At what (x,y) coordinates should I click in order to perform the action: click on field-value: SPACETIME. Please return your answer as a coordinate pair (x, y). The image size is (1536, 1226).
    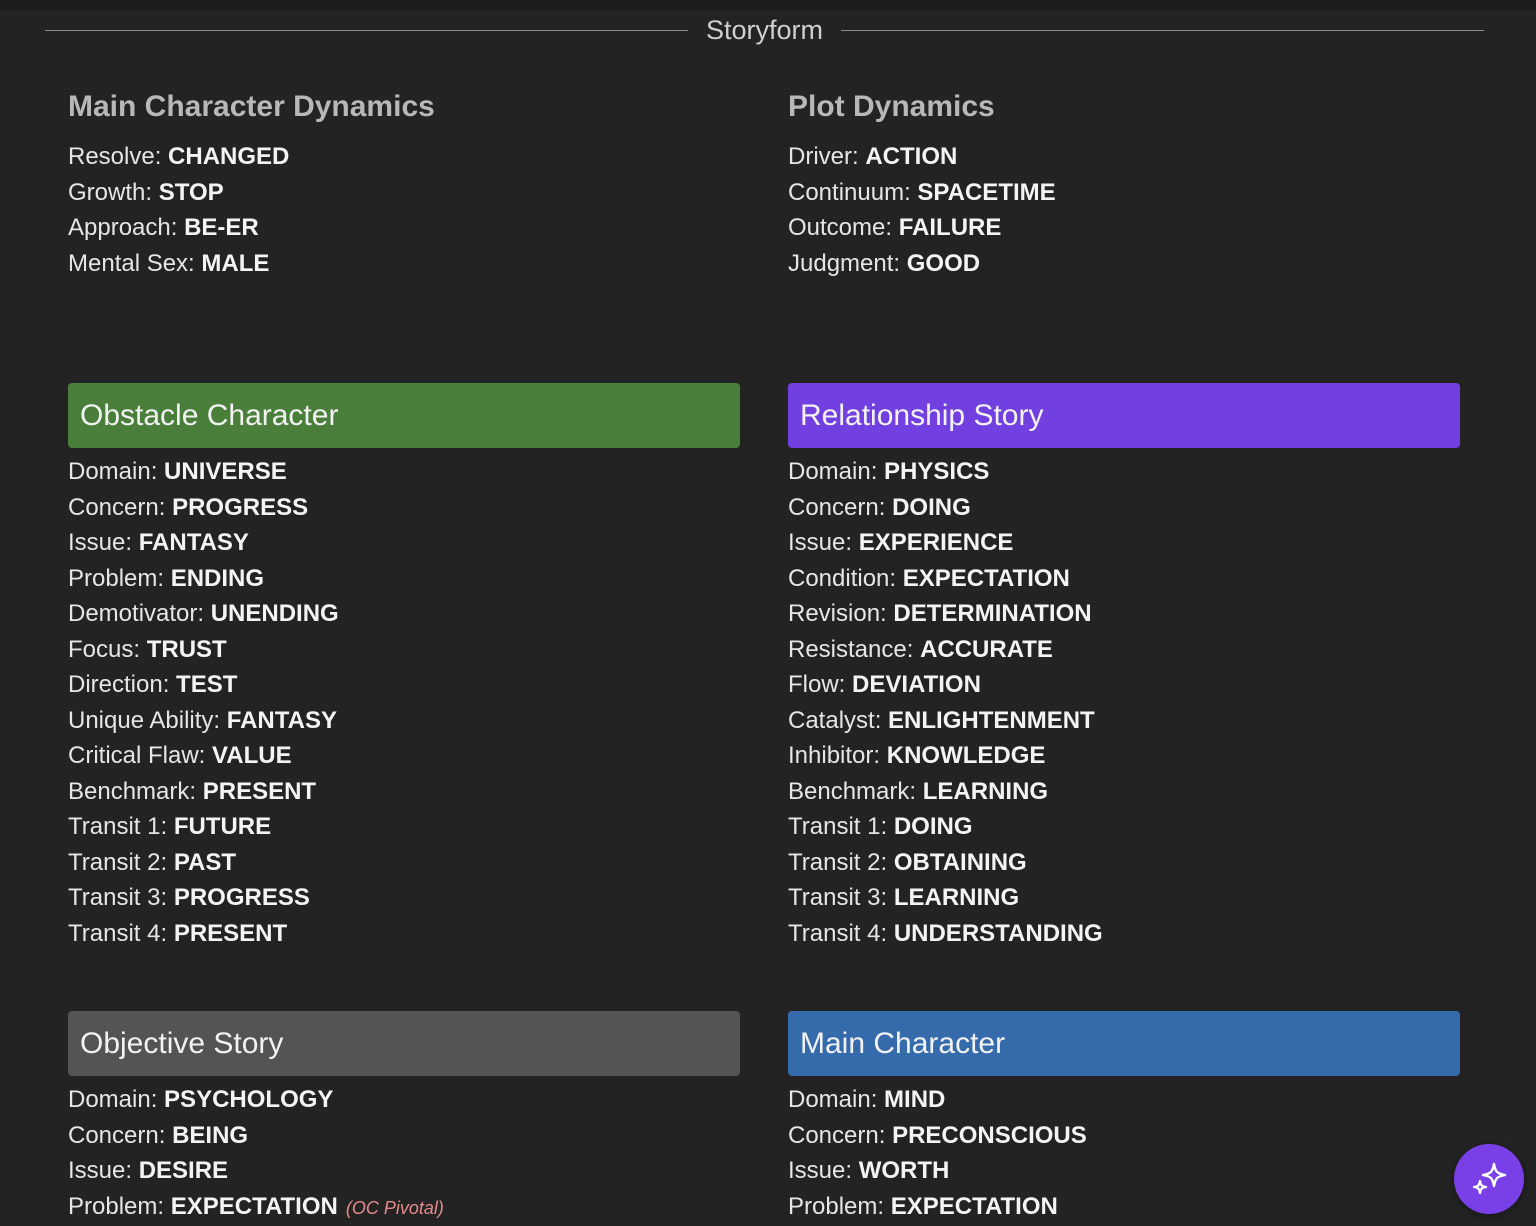
    Looking at the image, I should click on (986, 192).